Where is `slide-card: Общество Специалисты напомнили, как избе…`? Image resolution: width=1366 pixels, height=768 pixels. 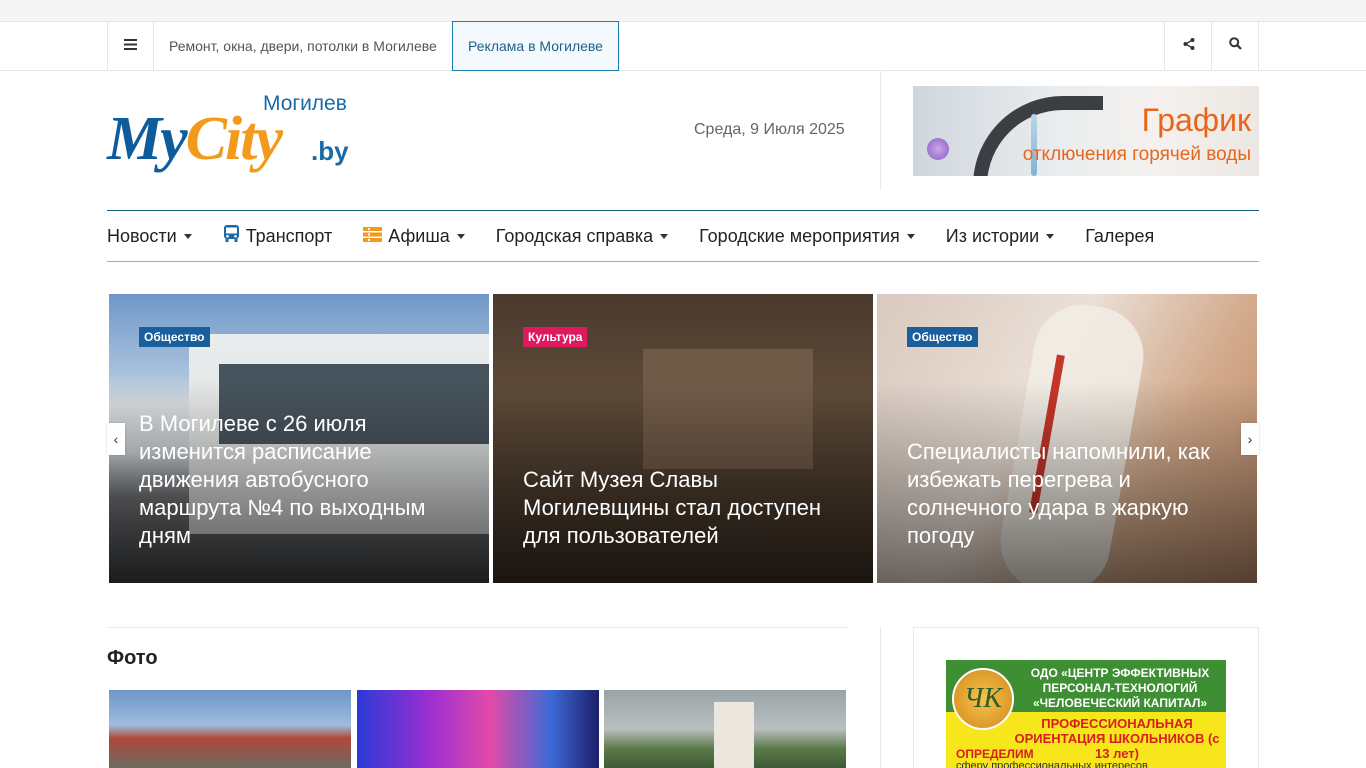
slide-card: Общество Специалисты напомнили, как избе… is located at coordinates (1067, 438).